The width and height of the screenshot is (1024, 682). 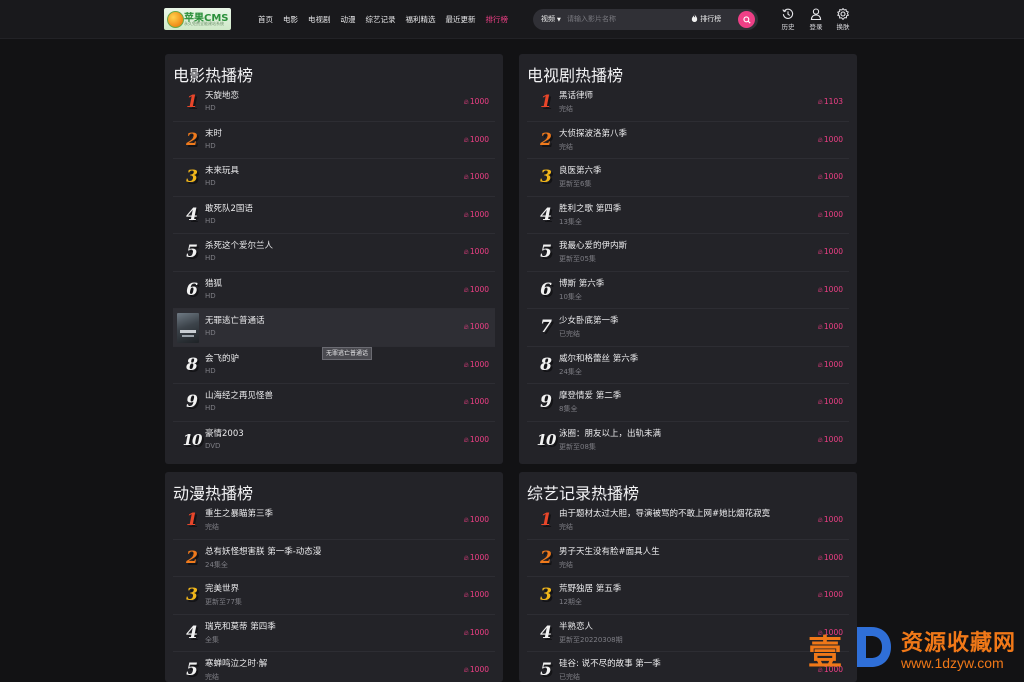 What do you see at coordinates (688, 140) in the screenshot?
I see `ranking-item: 2 大侦探波洛第八季 完结 🔥︎1000` at bounding box center [688, 140].